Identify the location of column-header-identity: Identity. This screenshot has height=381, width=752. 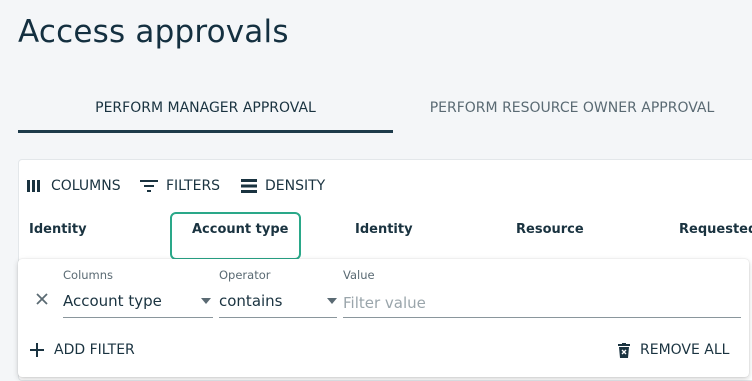
(58, 229).